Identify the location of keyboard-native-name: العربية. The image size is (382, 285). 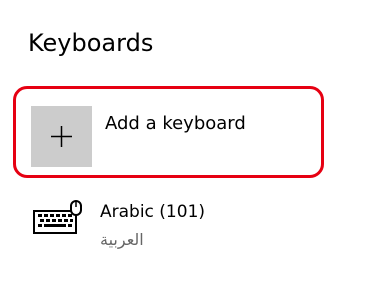
(122, 239).